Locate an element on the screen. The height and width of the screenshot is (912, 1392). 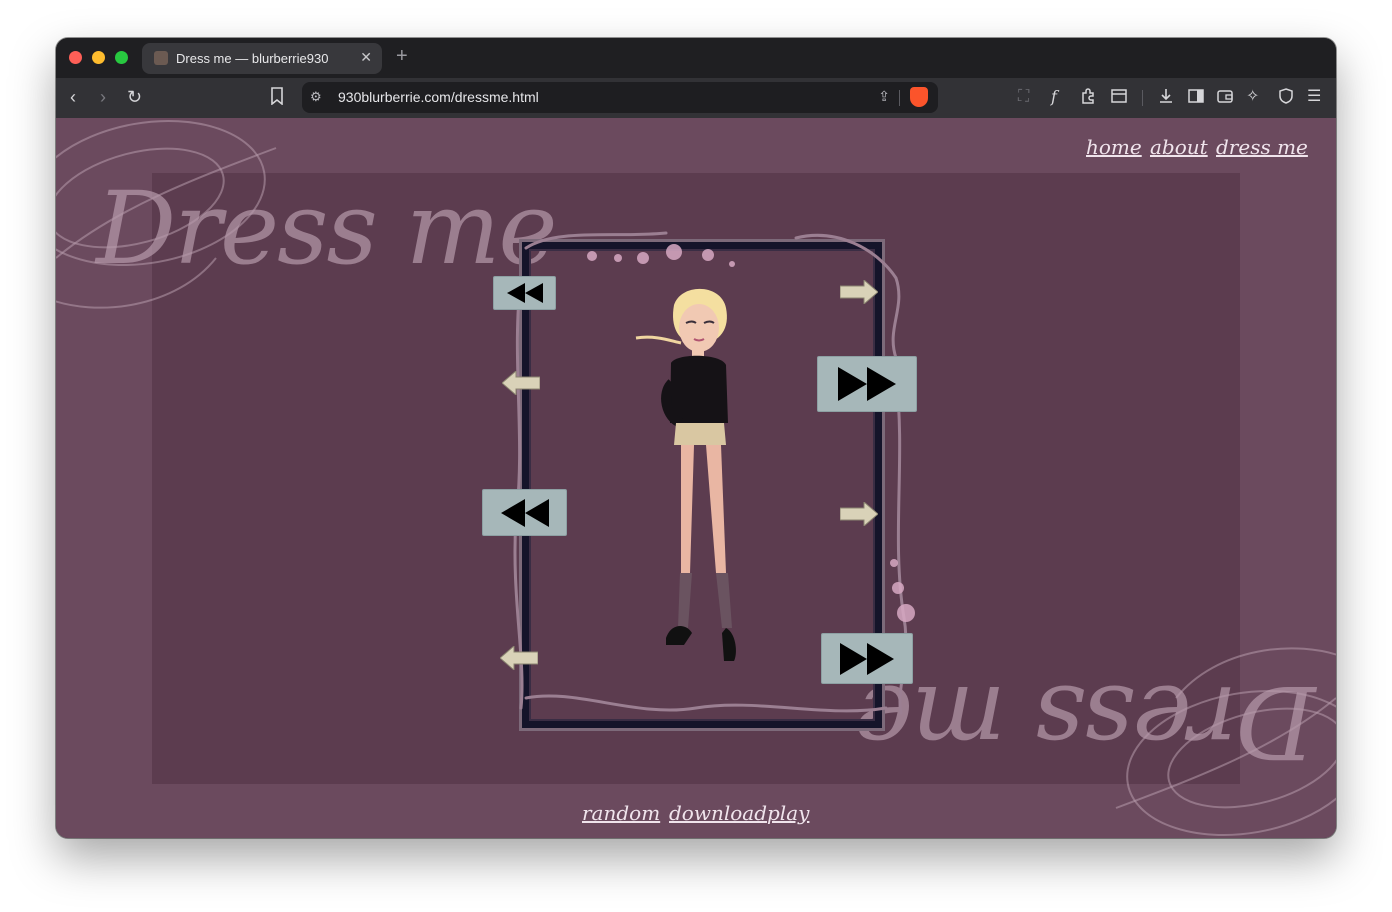
next-shoes-button is located at coordinates (867, 658).